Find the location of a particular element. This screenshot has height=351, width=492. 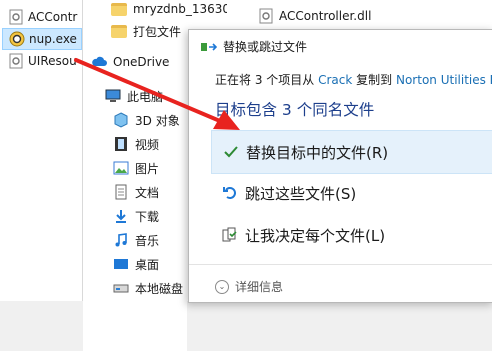

info-prefix: 正在将 3 个项目从 is located at coordinates (265, 80).